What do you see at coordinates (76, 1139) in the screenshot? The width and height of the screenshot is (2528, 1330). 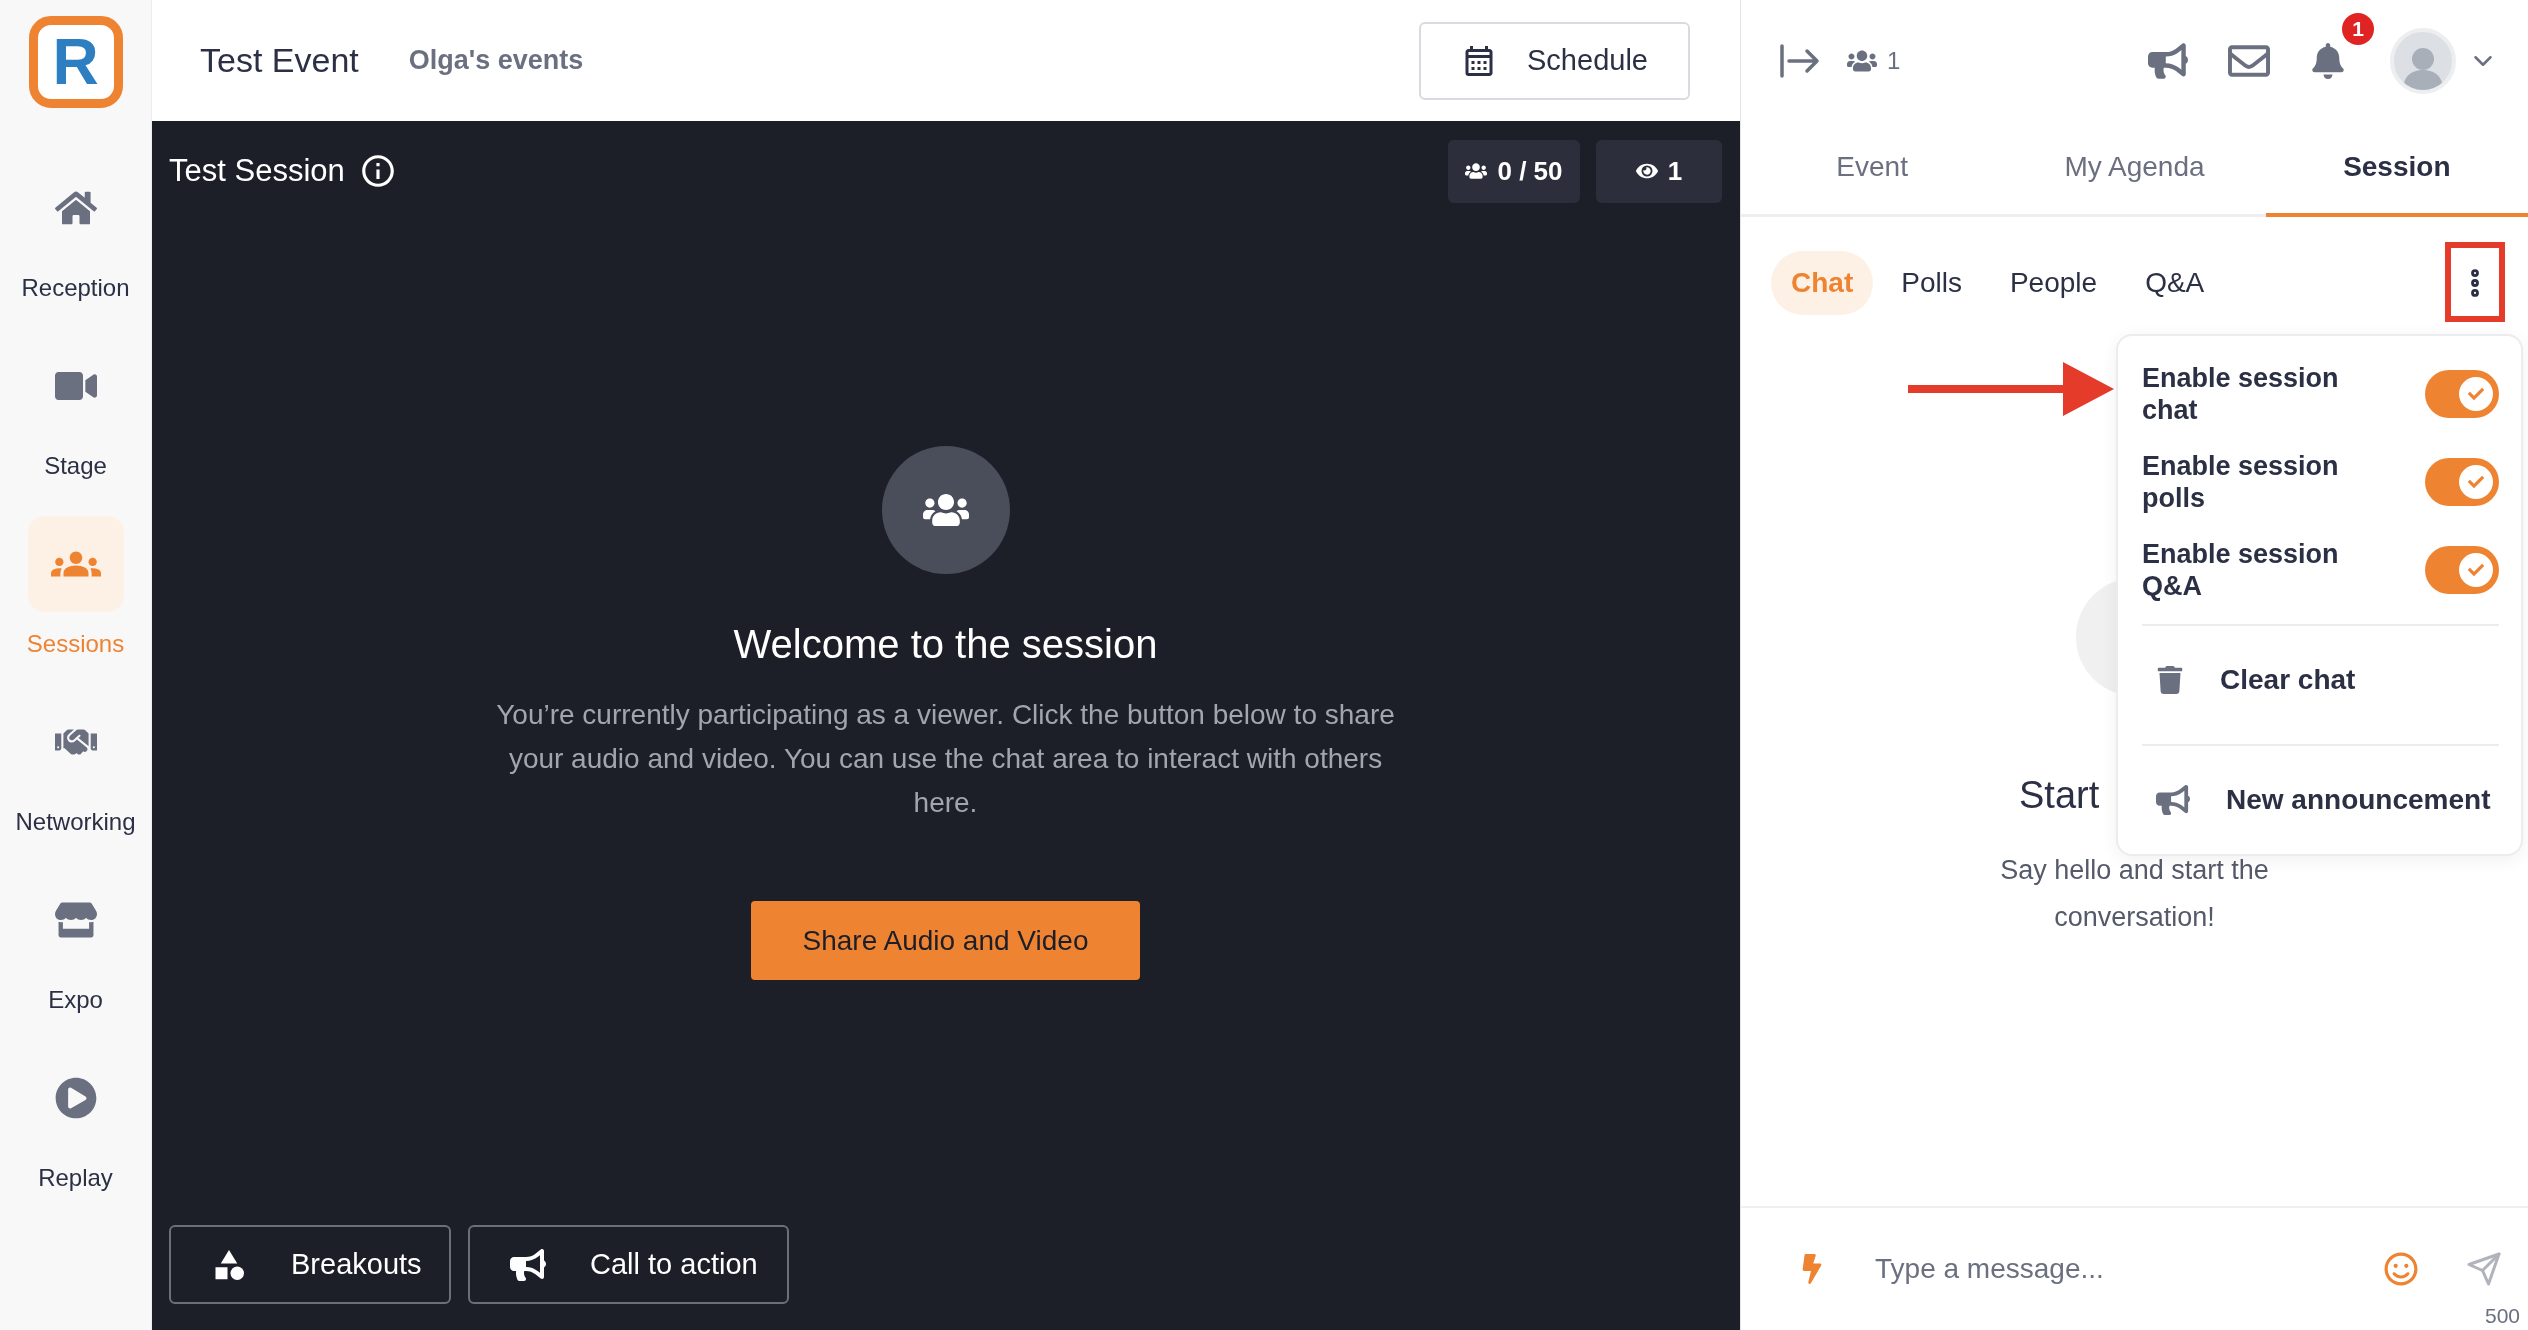 I see `sidebar-item: Replay` at bounding box center [76, 1139].